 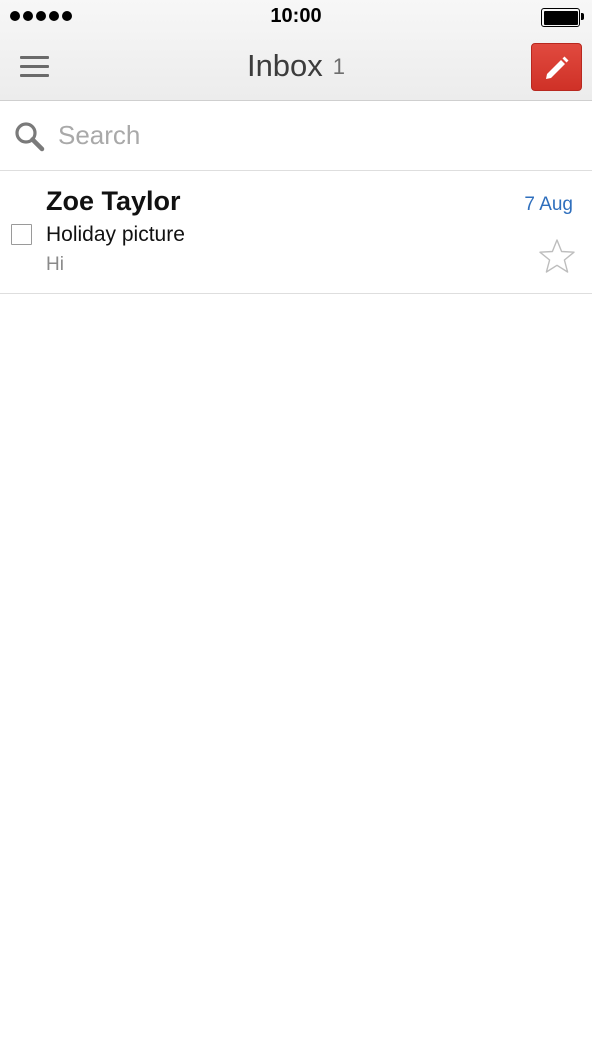 I want to click on search-icon, so click(x=30, y=137).